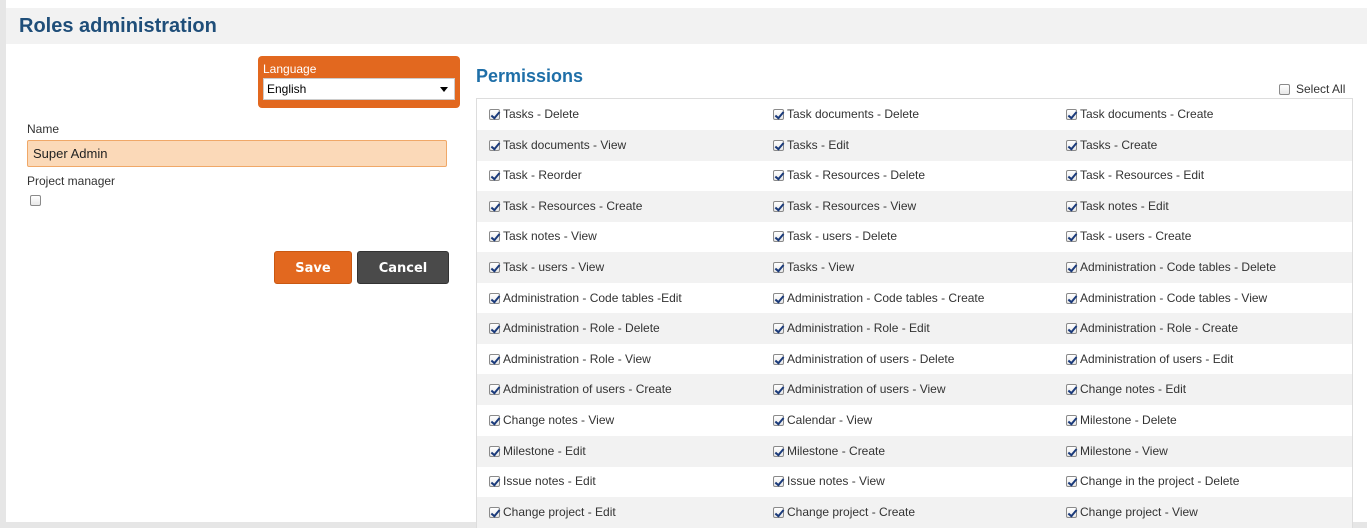 The height and width of the screenshot is (528, 1367). I want to click on chevron-down-icon, so click(444, 89).